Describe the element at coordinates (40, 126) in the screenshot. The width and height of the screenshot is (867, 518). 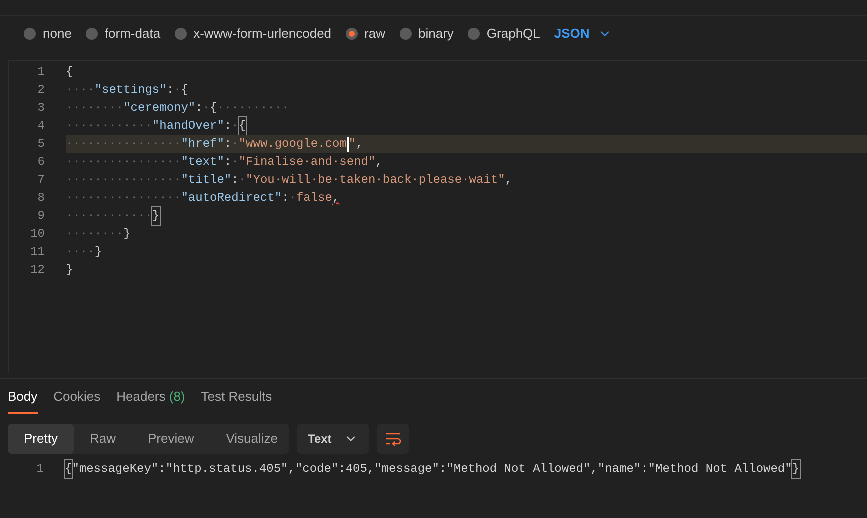
I see `line-number: 4` at that location.